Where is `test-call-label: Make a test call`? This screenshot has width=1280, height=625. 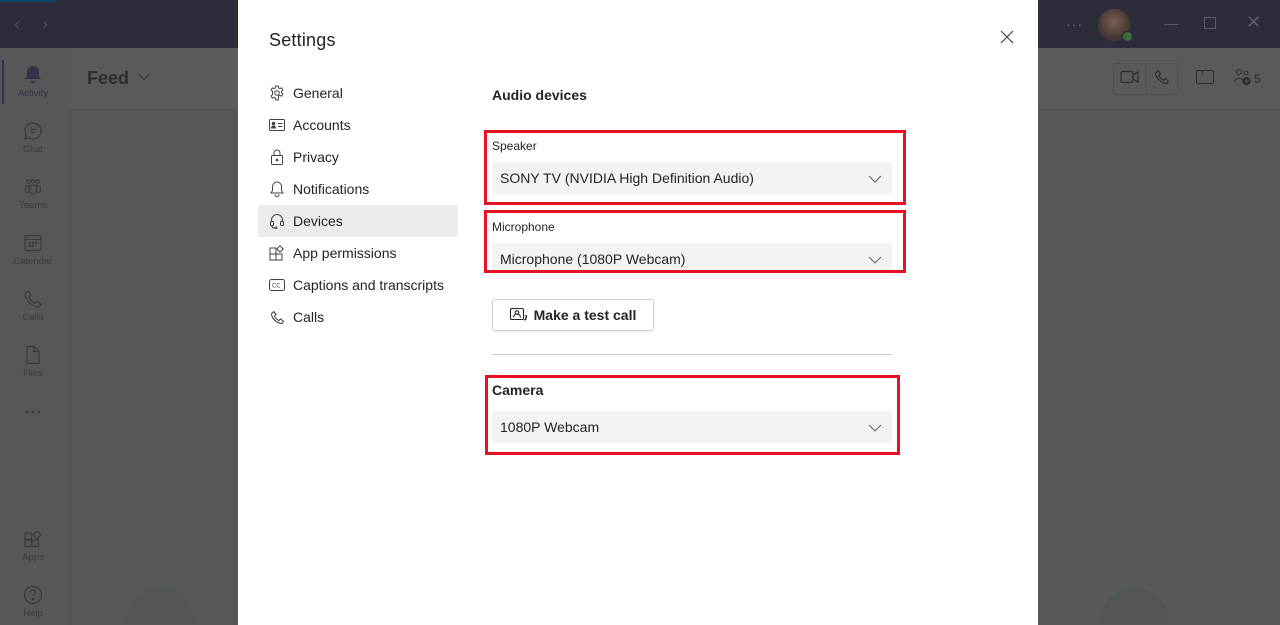
test-call-label: Make a test call is located at coordinates (585, 315).